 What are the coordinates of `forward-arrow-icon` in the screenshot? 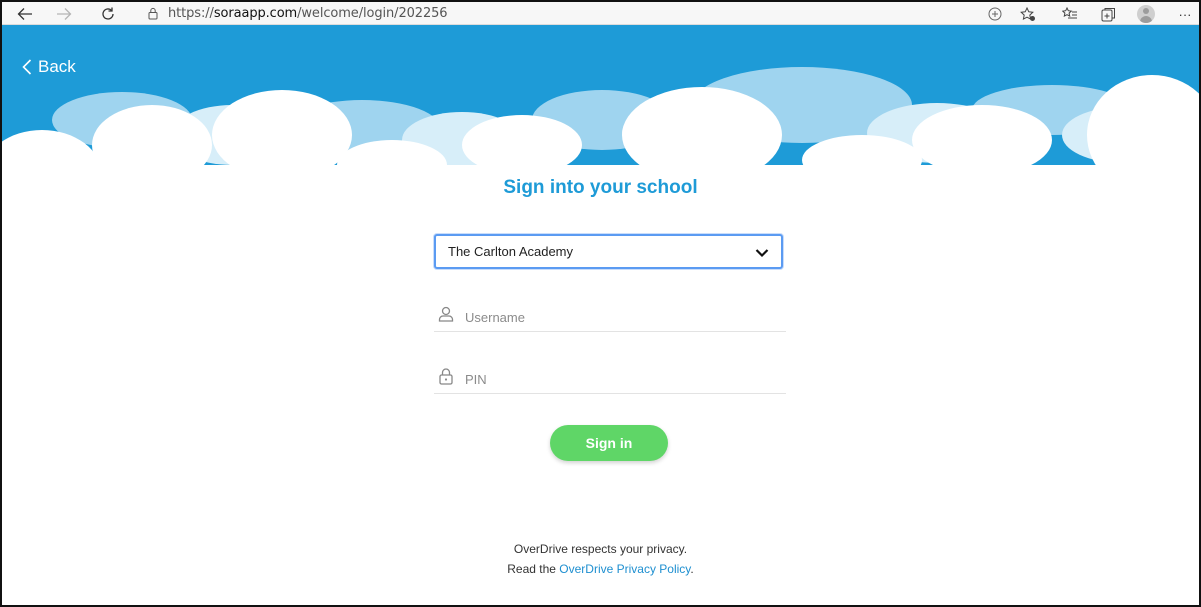 It's located at (64, 14).